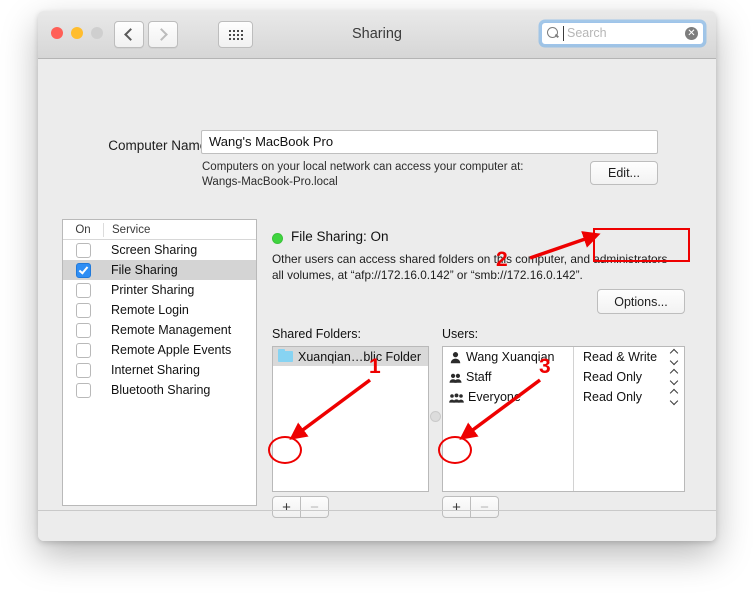 The width and height of the screenshot is (753, 613). Describe the element at coordinates (377, 35) in the screenshot. I see `window-titlebar: Sharing Search ✕` at that location.